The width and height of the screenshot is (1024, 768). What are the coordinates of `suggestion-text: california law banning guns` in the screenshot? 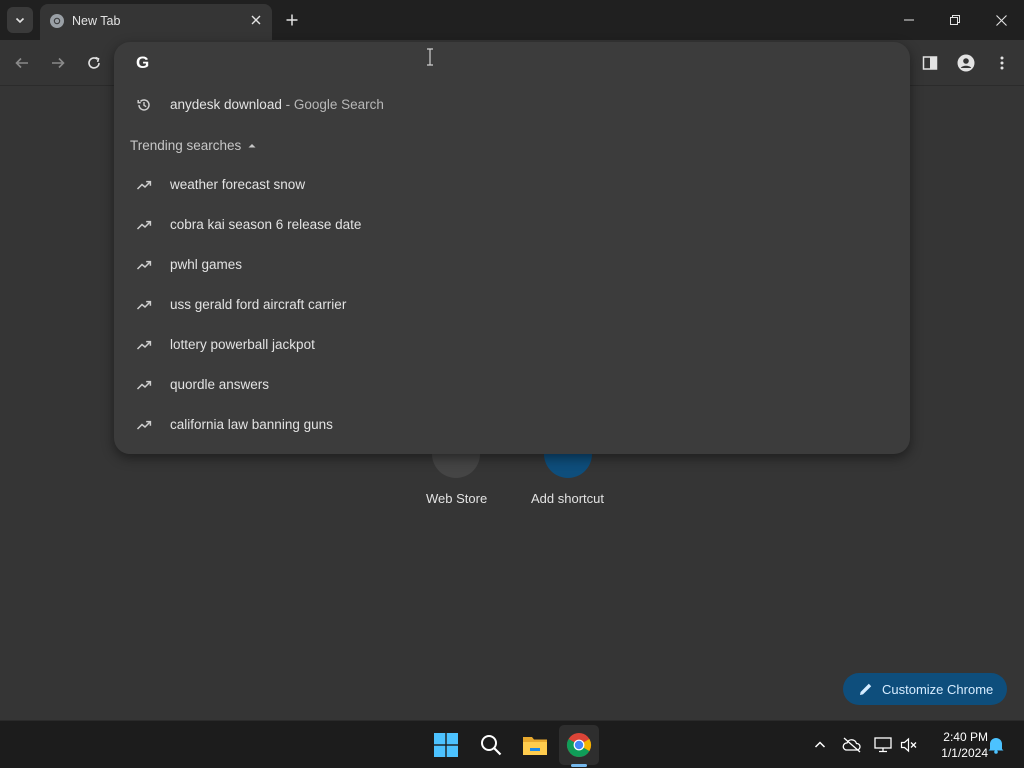 It's located at (251, 424).